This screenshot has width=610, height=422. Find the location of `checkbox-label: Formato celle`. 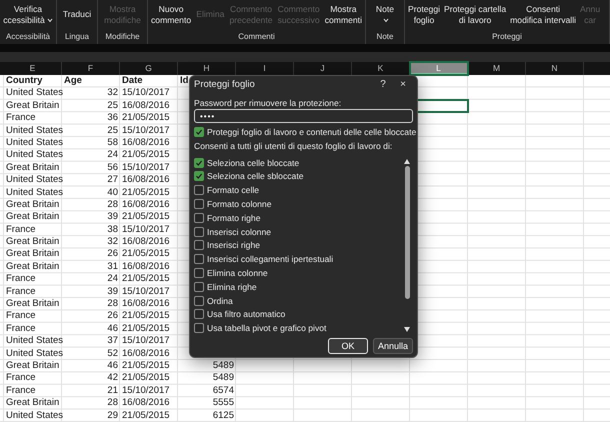

checkbox-label: Formato celle is located at coordinates (233, 190).